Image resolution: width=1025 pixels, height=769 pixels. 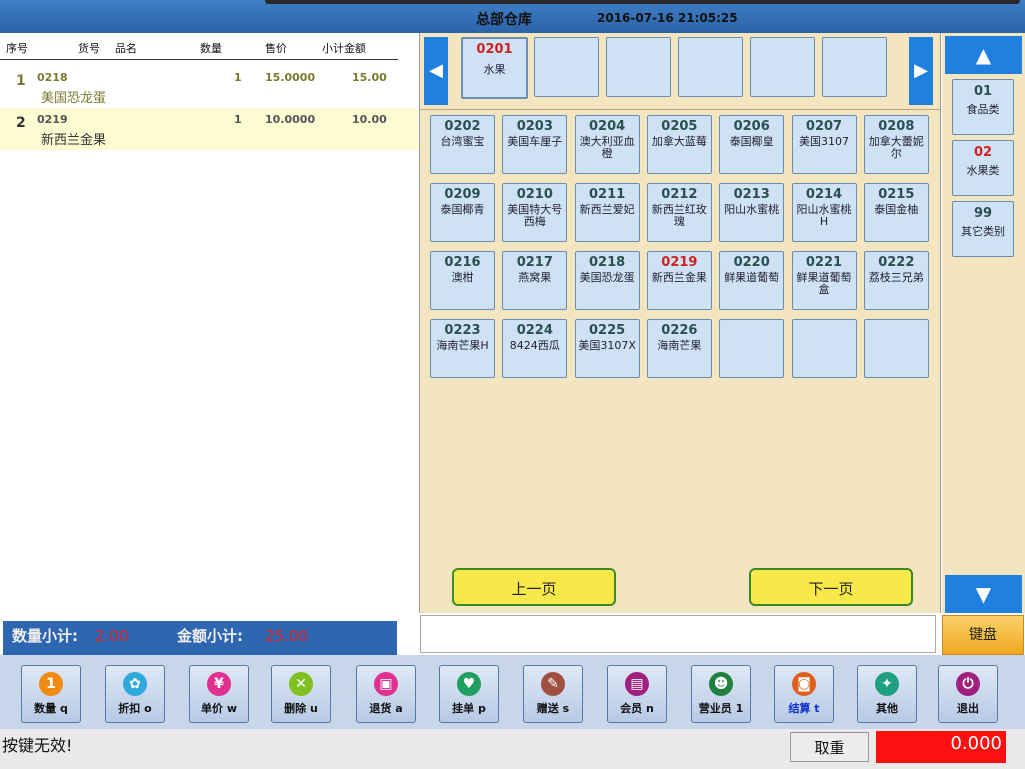 I want to click on category-down-button: ▼, so click(x=983, y=594).